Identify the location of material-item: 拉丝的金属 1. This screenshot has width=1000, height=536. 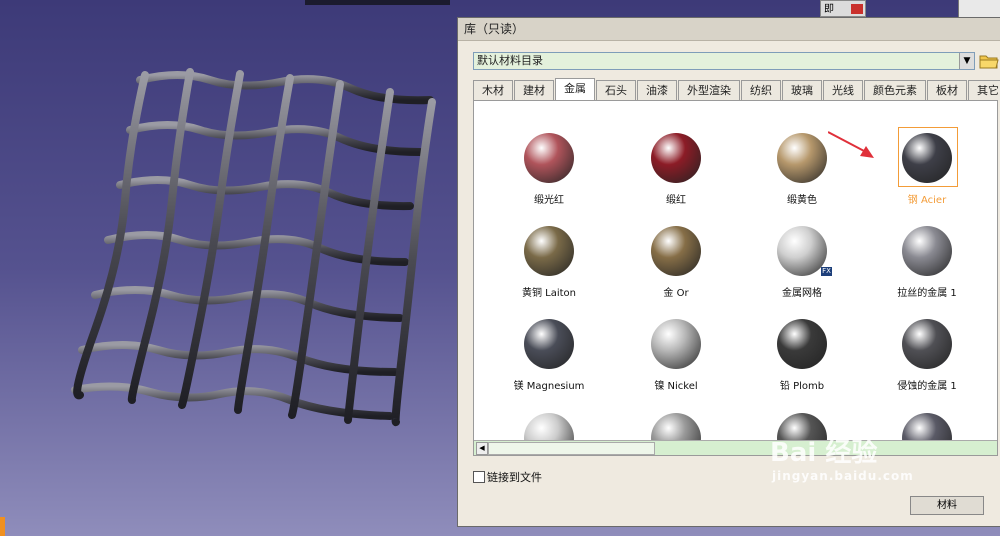
(927, 262).